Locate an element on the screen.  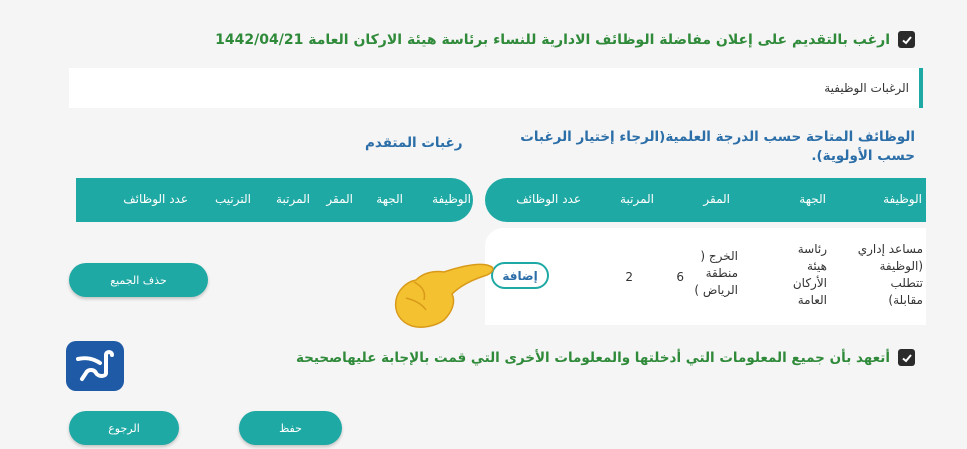
cell-entity: رئاسة هيئة الأركان العامة is located at coordinates (809, 274).